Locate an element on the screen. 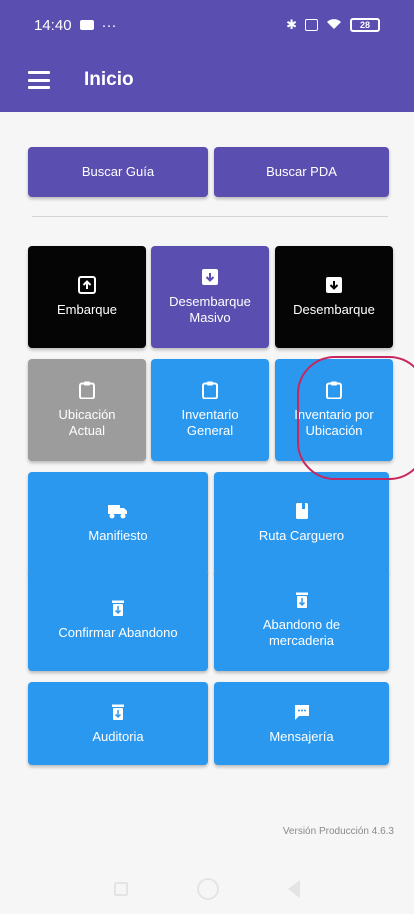 This screenshot has height=914, width=414. desembarque-masivo-button: Desembarque Masivo is located at coordinates (210, 297).